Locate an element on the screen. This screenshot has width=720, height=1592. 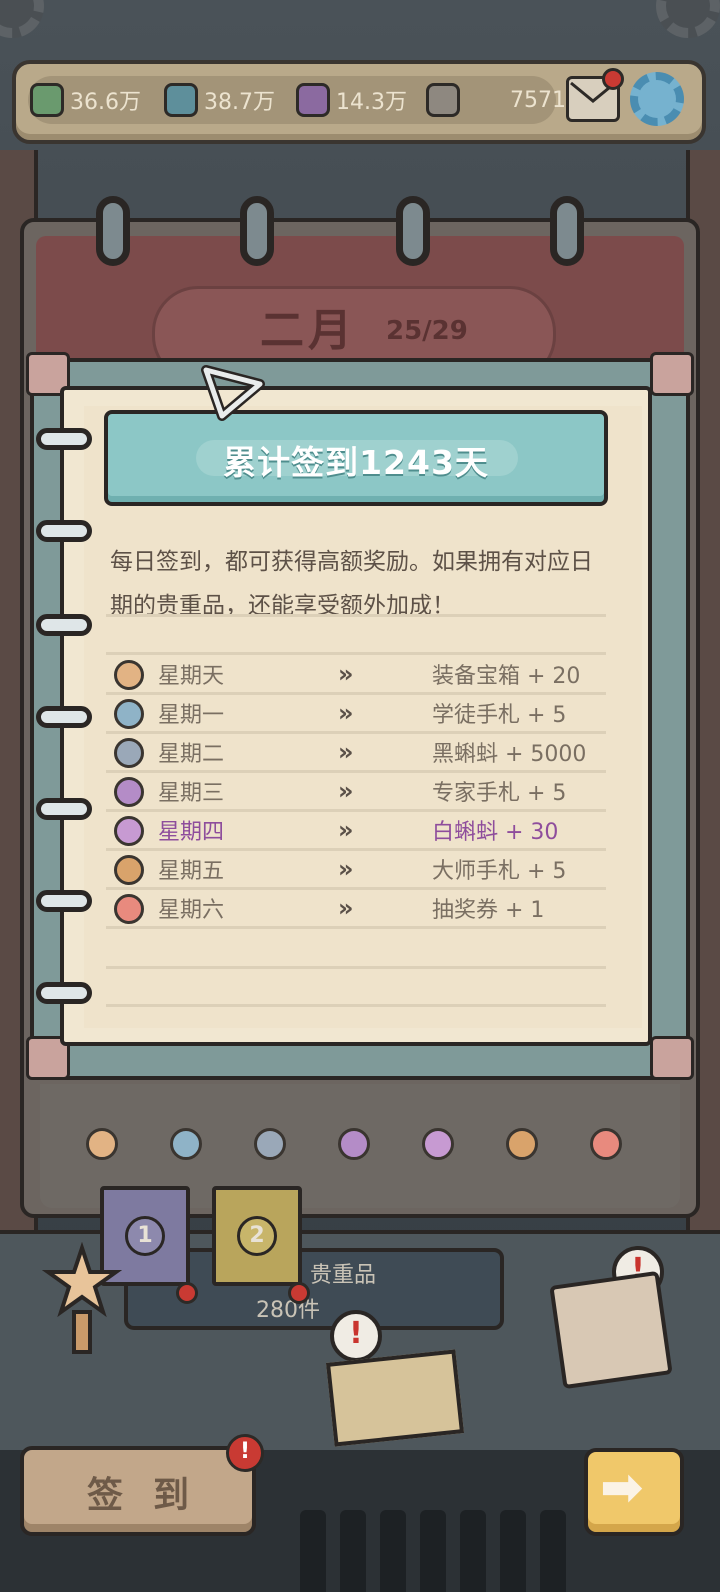
teal-box-icon is located at coordinates (181, 100).